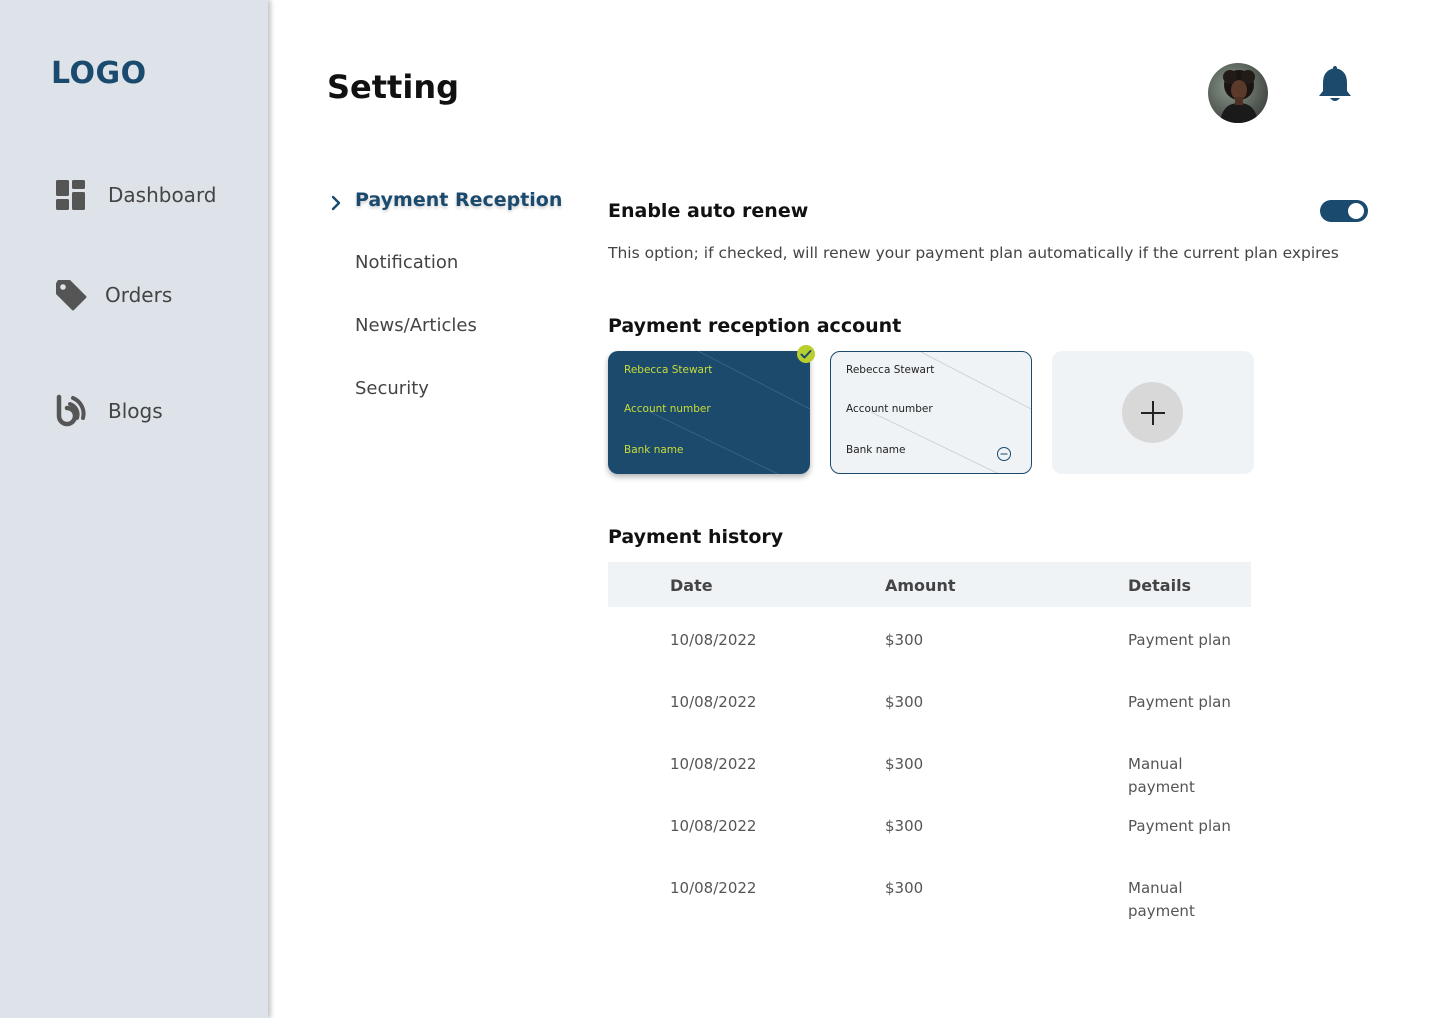  What do you see at coordinates (755, 326) in the screenshot?
I see `reception-account-title: Payment reception account` at bounding box center [755, 326].